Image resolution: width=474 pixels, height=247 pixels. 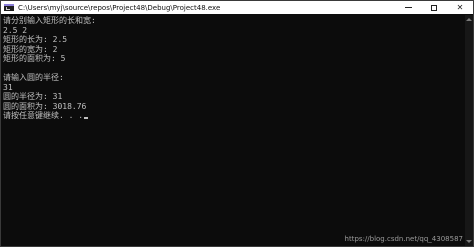 I want to click on console-line: 请输入圆的半径:, so click(x=33, y=77).